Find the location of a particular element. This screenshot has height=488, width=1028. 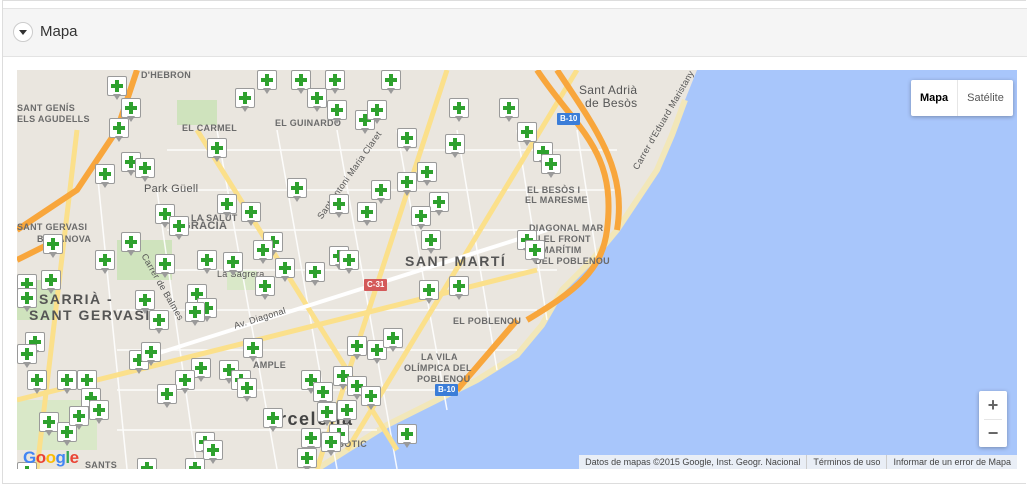

report-error-link: Informar de un error de Mapa is located at coordinates (951, 462).